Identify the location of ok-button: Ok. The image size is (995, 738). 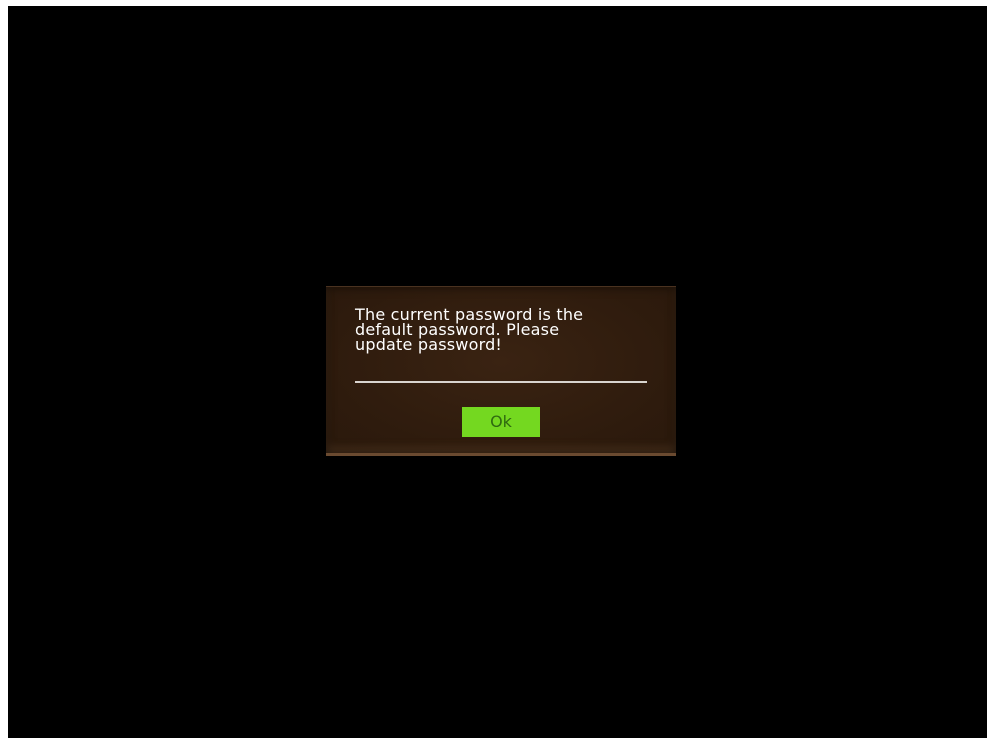
(501, 422).